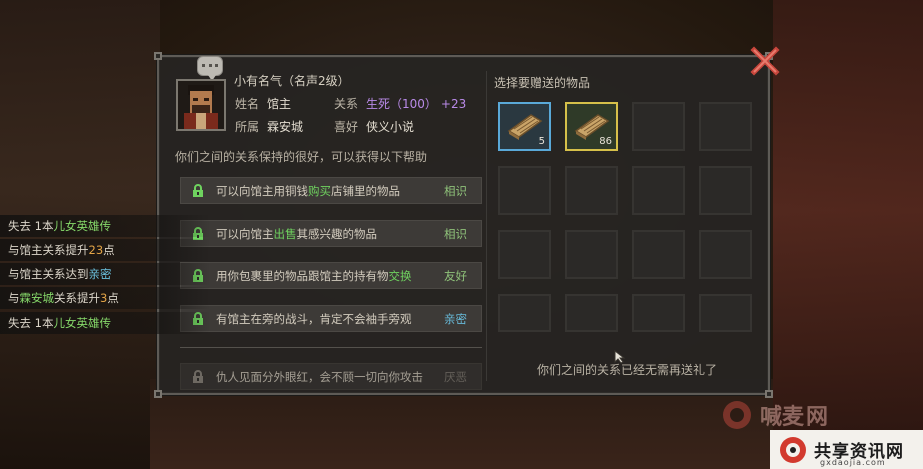 The image size is (923, 469). I want to click on event-log-row: 与霖安城 关系提升 3 点, so click(105, 298).